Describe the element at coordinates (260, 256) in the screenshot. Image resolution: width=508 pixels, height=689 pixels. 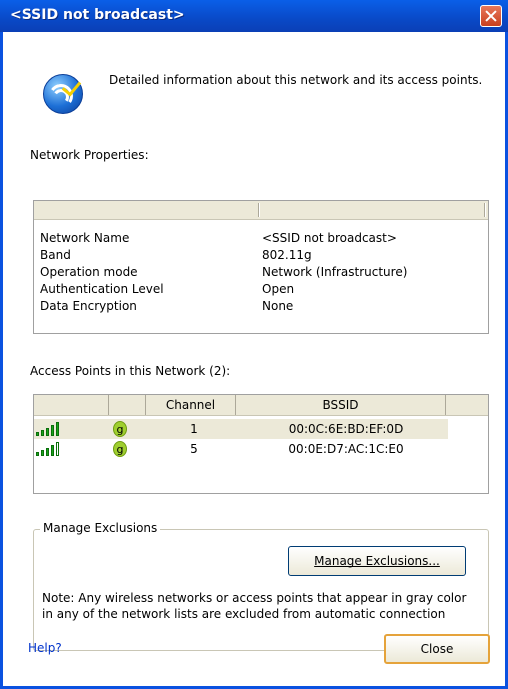
I see `property-row: Band 802.11g` at that location.